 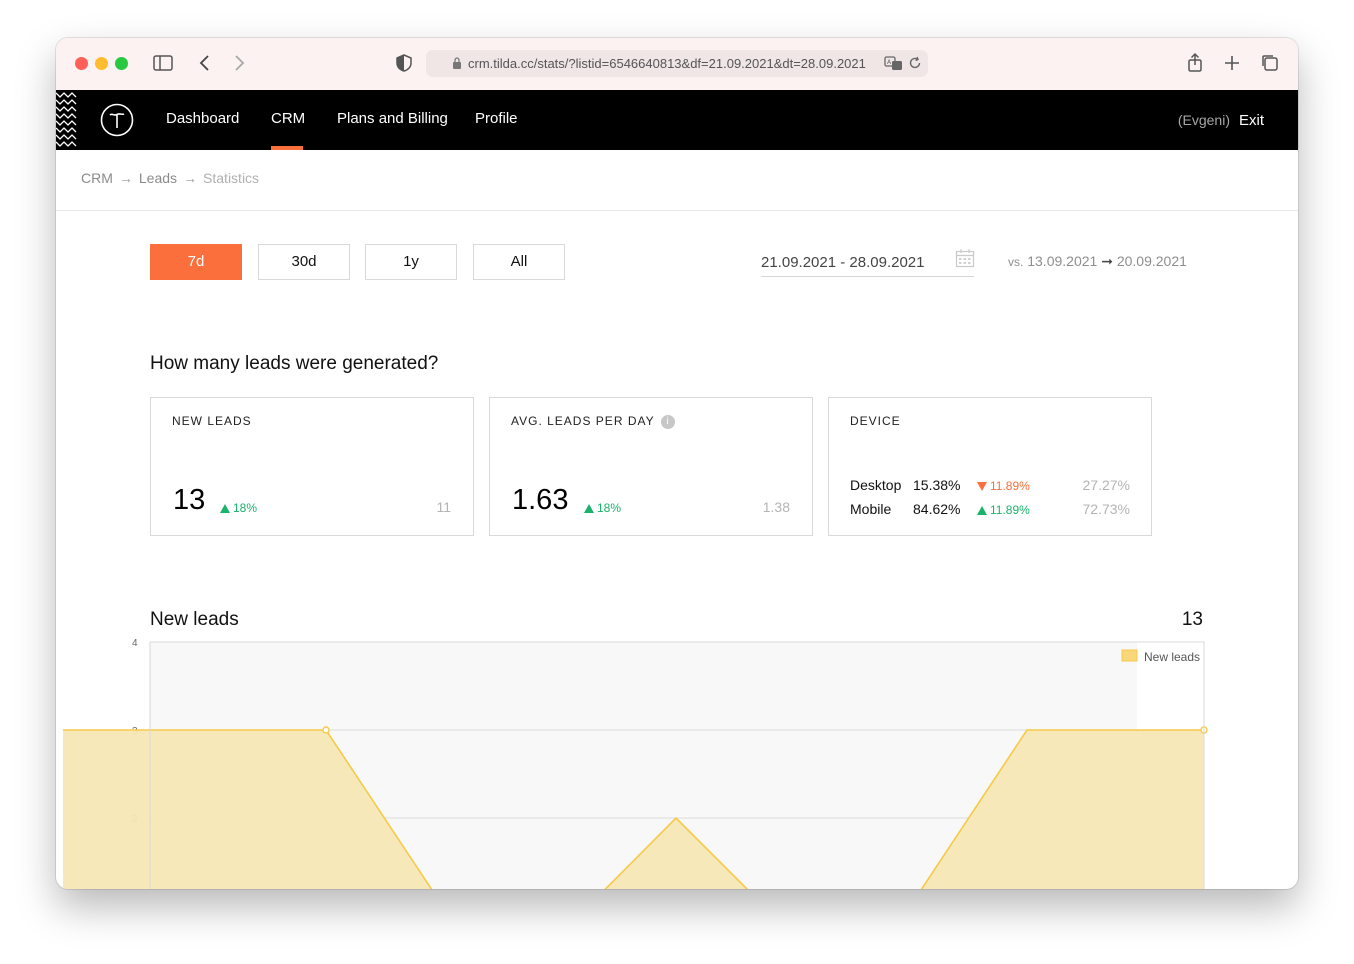 I want to click on chart-point, so click(x=326, y=730).